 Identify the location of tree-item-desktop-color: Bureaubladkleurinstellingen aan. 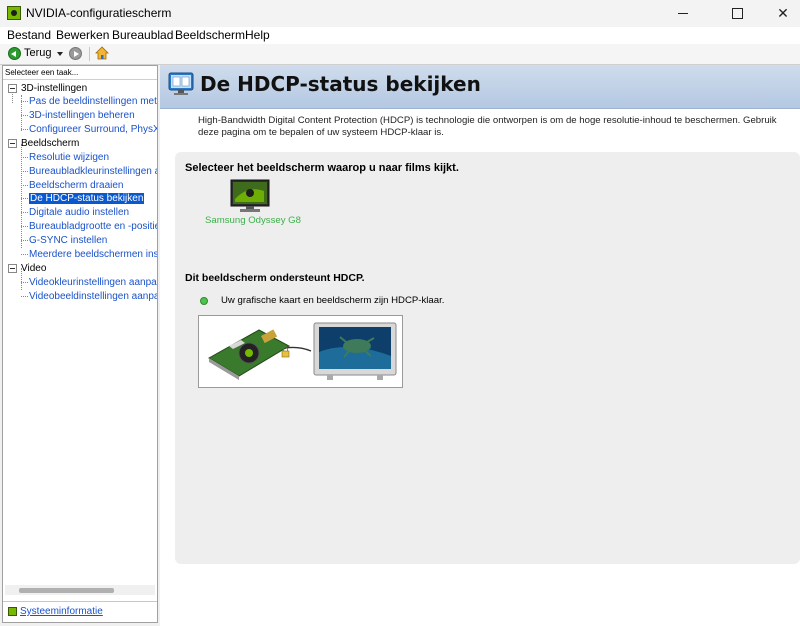
(88, 171).